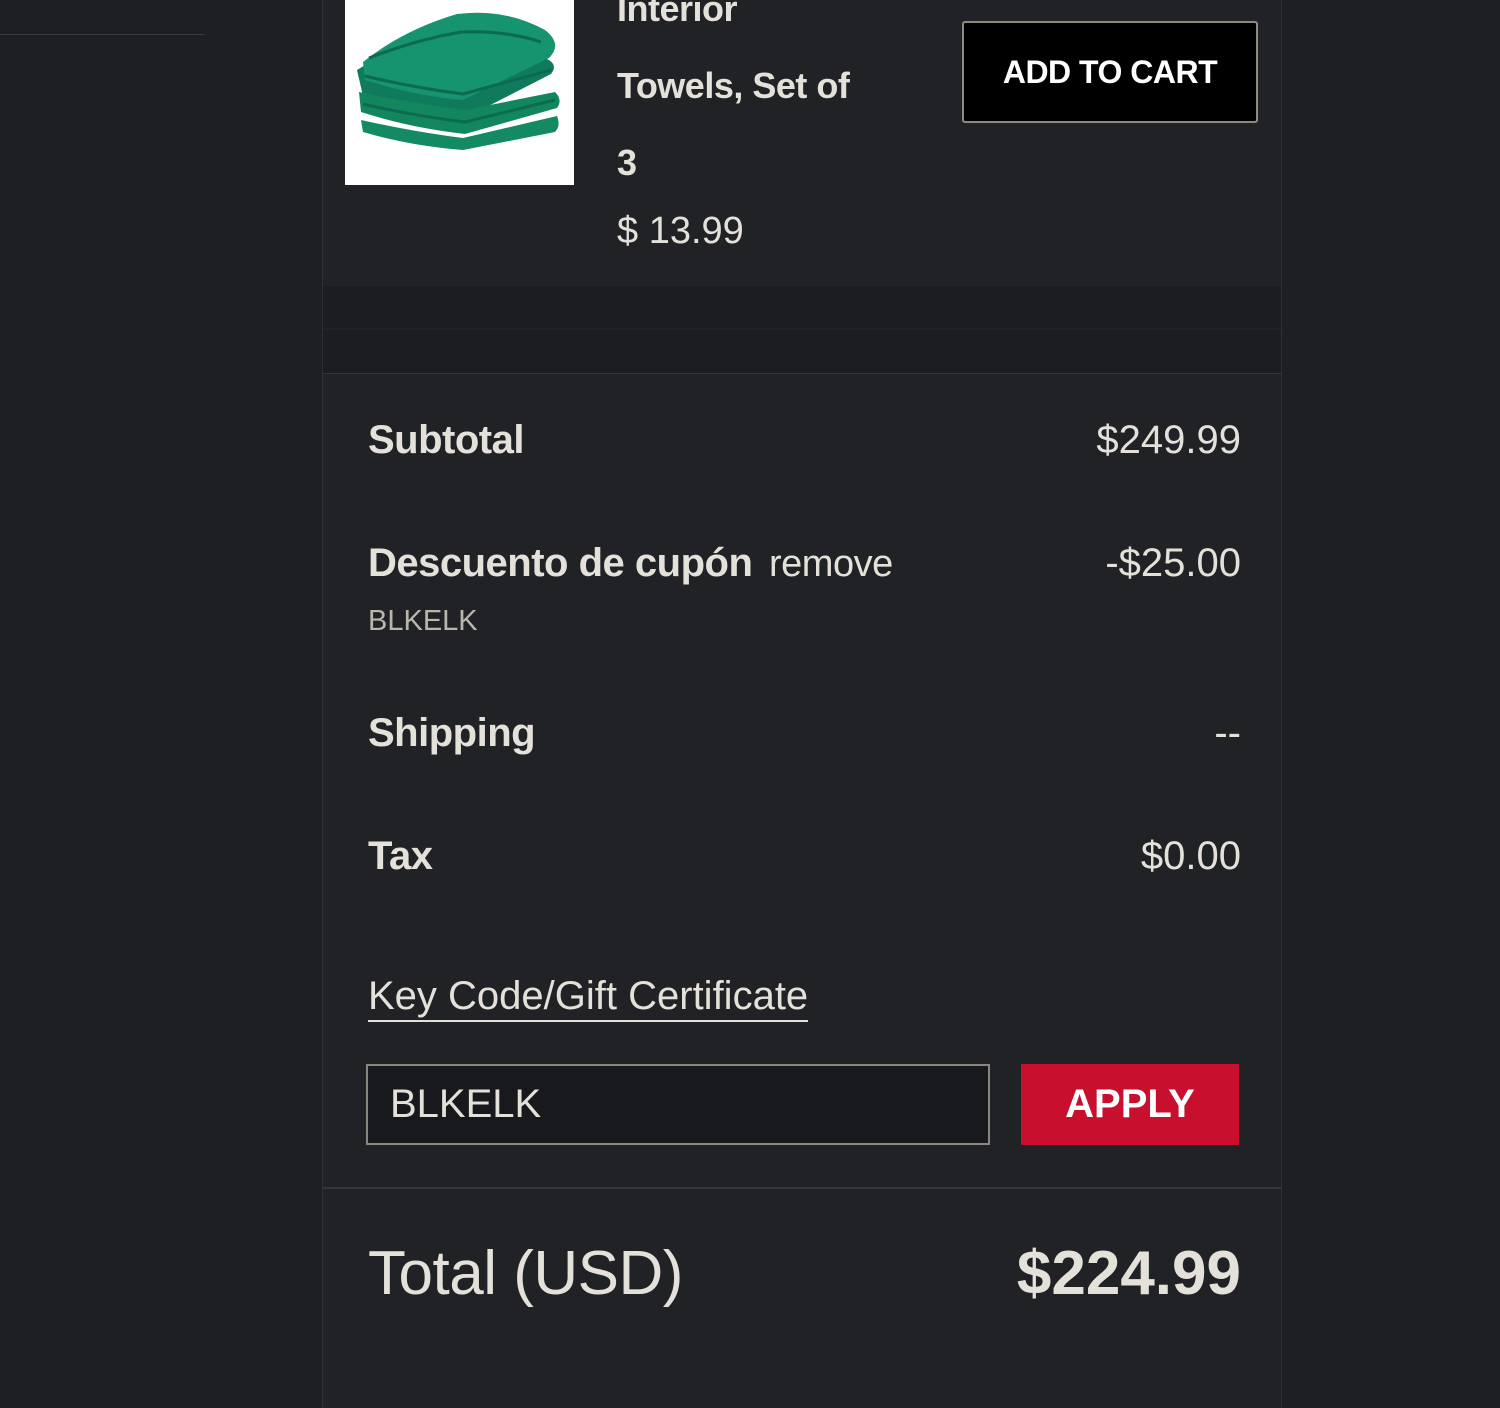 The width and height of the screenshot is (1500, 1408). What do you see at coordinates (678, 1104) in the screenshot?
I see `keycode-input` at bounding box center [678, 1104].